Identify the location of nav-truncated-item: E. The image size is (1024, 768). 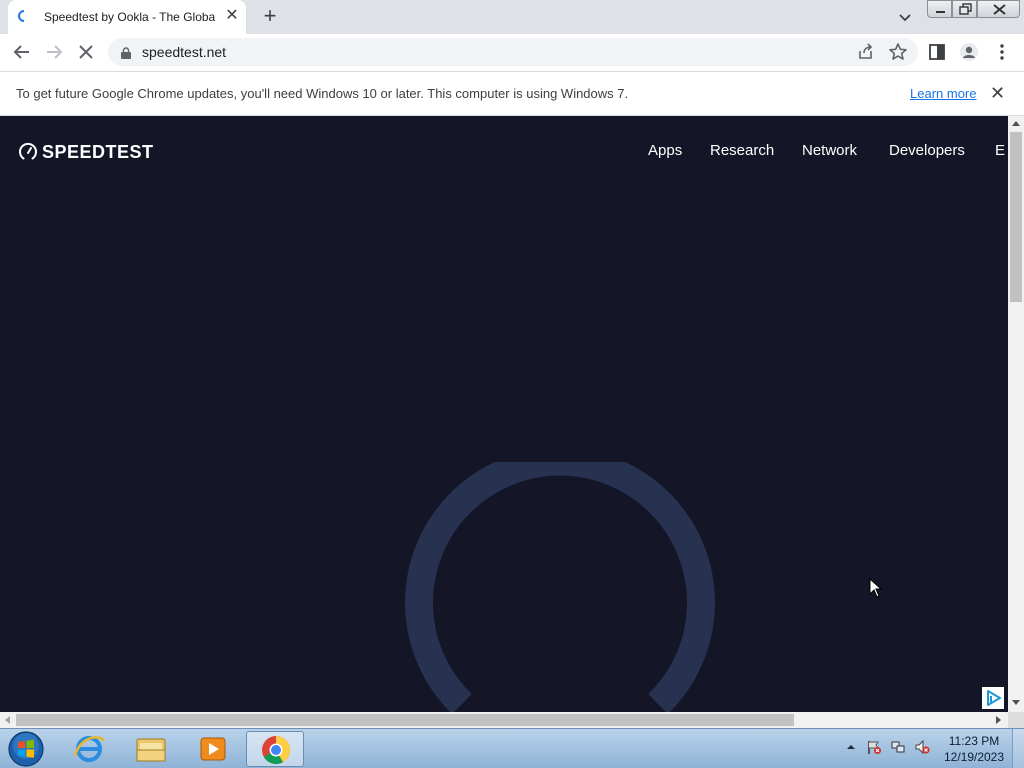
(1000, 150).